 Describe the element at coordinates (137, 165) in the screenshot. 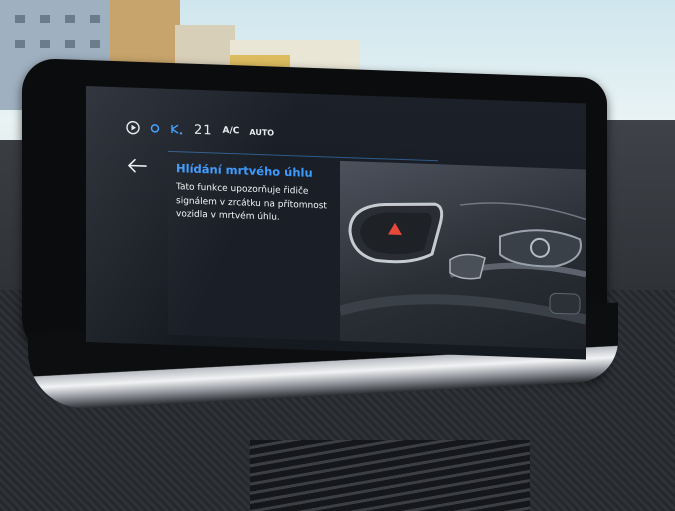

I see `back-arrow-icon` at that location.